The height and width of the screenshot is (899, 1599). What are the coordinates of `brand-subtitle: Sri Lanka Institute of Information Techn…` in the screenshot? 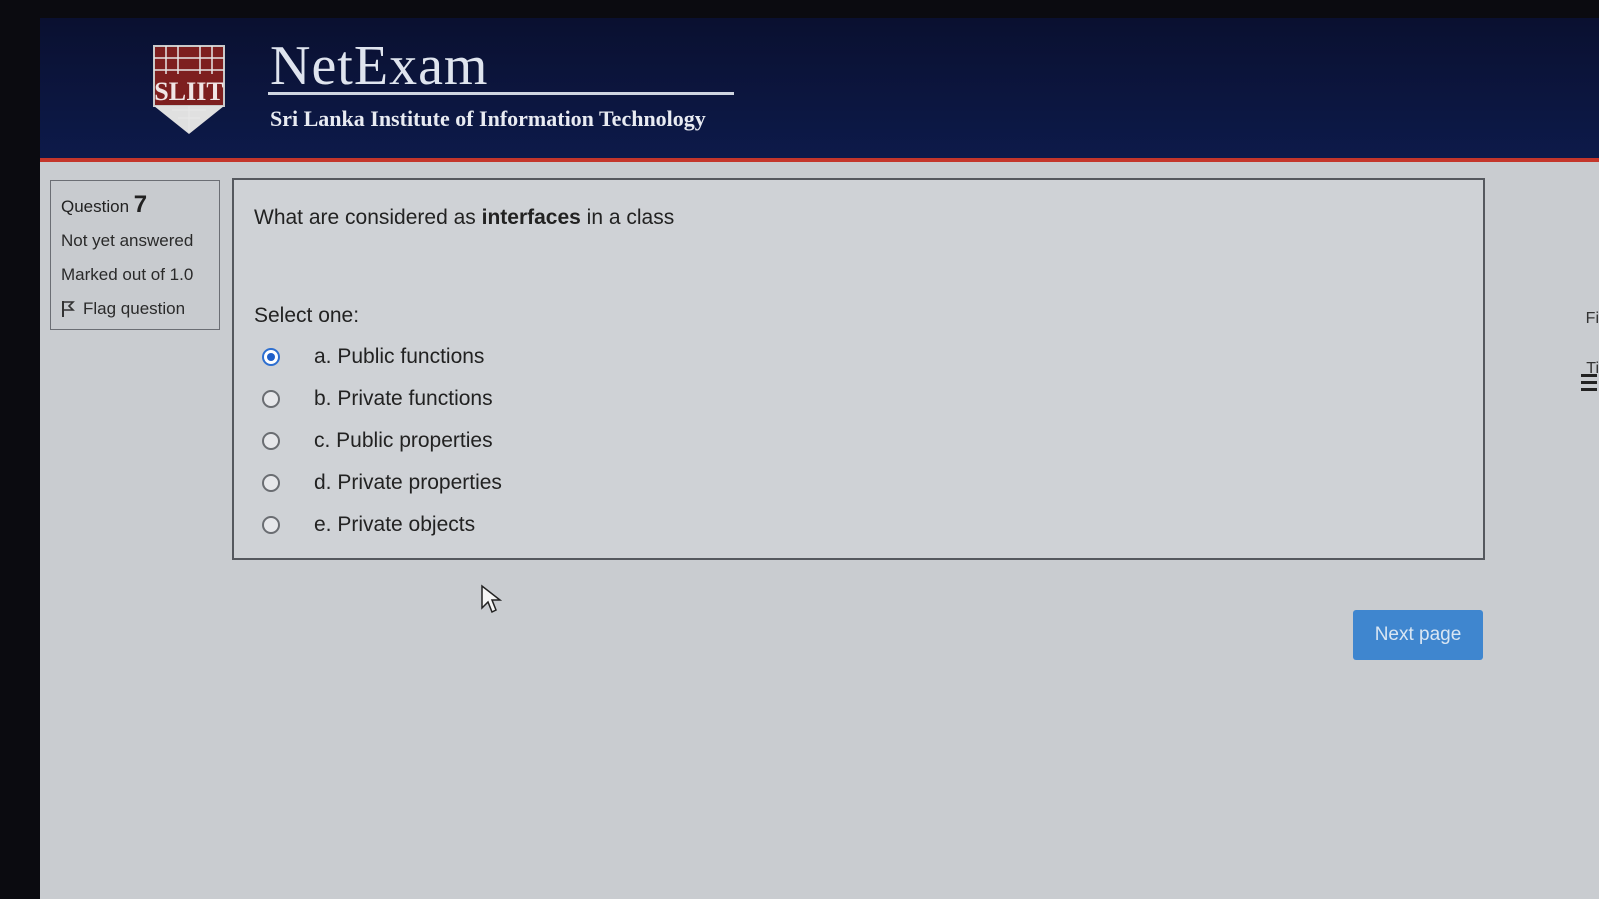 It's located at (488, 118).